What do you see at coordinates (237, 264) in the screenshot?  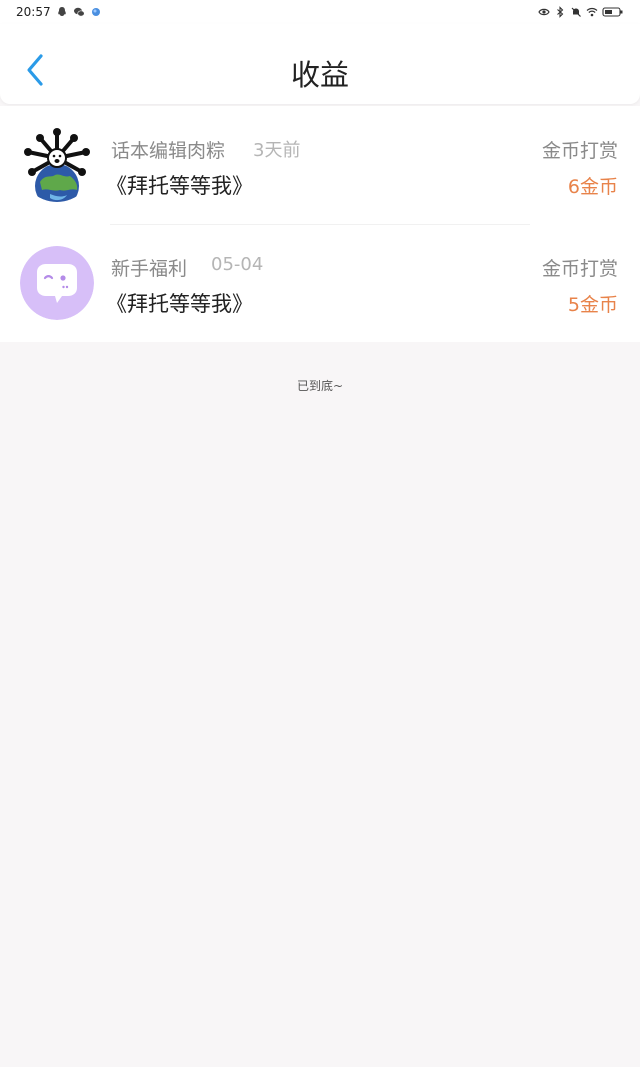 I see `timestamp: 05-04` at bounding box center [237, 264].